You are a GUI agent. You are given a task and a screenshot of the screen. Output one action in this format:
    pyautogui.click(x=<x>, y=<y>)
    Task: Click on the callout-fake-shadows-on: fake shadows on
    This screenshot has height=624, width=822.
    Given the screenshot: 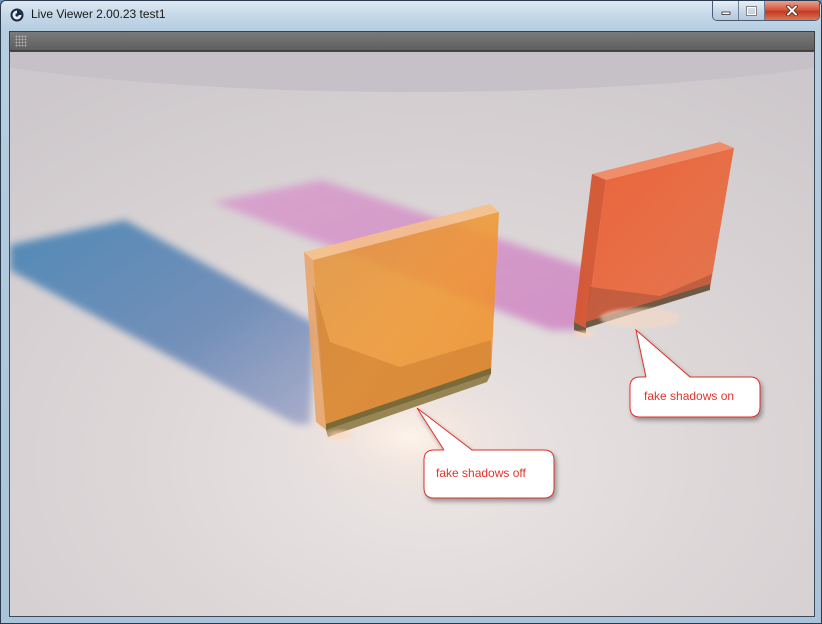 What is the action you would take?
    pyautogui.click(x=689, y=396)
    